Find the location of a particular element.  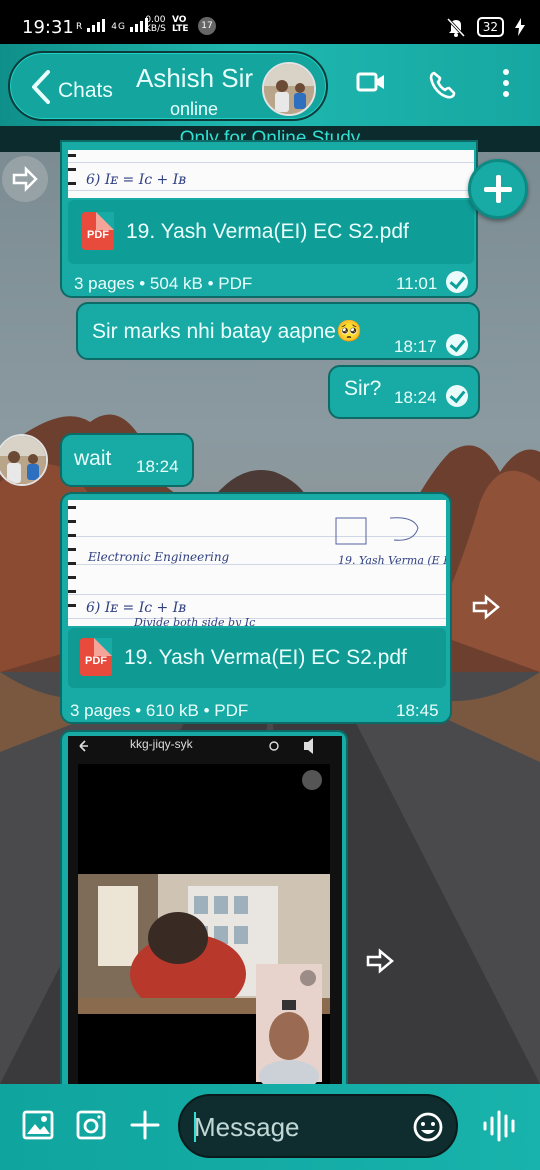

more-options-icon is located at coordinates (506, 83).